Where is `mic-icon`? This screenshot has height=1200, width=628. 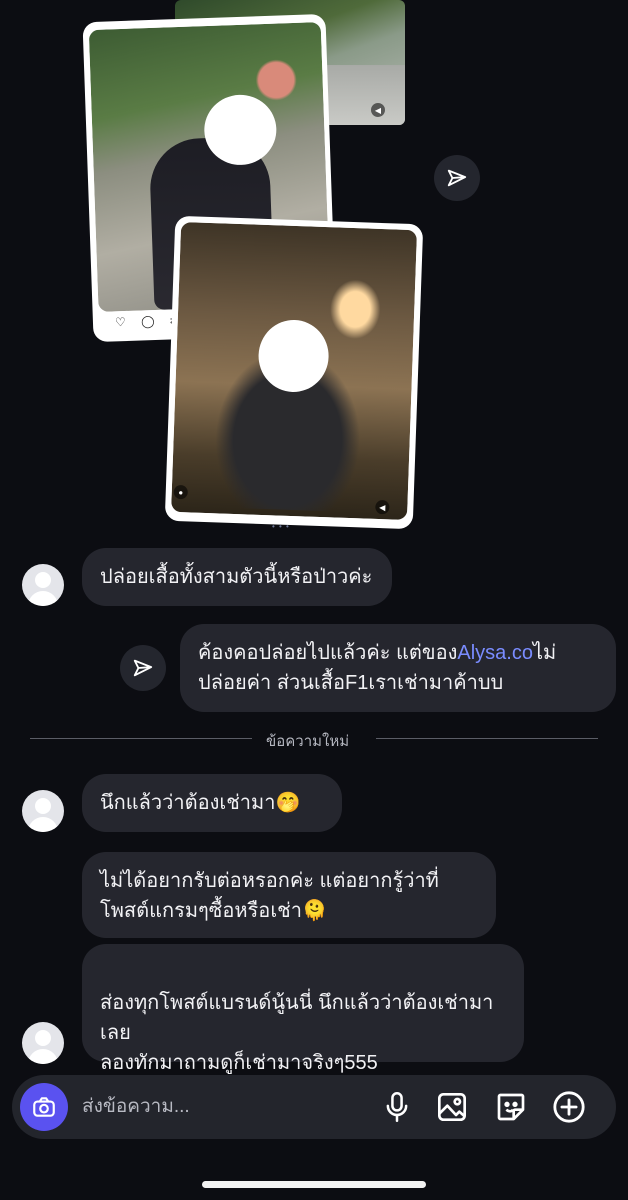 mic-icon is located at coordinates (397, 1107).